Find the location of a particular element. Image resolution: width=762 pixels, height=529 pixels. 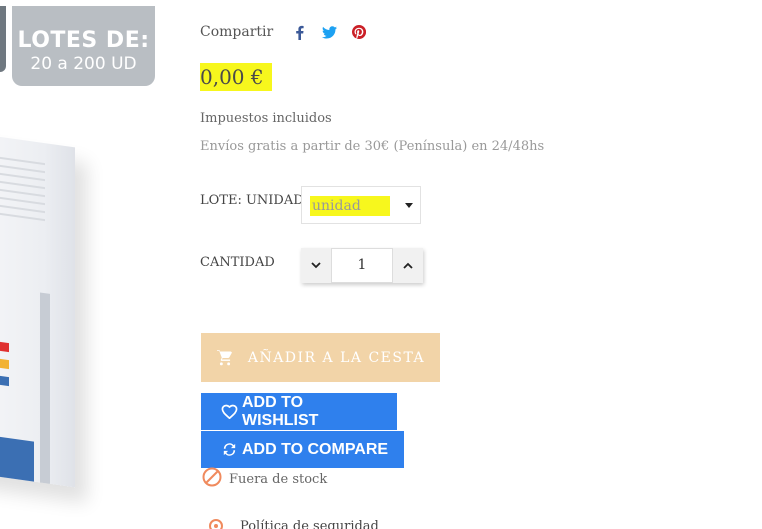

policy-text: Política de seguridad is located at coordinates (309, 523).